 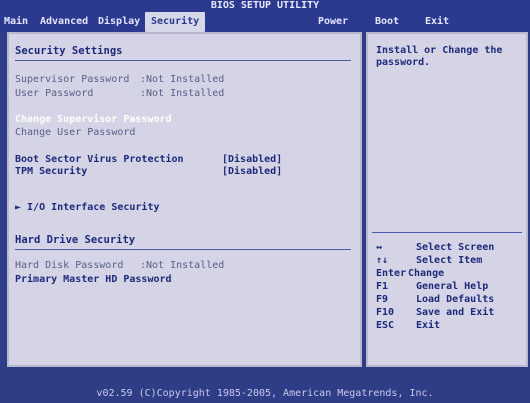 I want to click on io-interface-security-item: ► I/O Interface Security, so click(x=87, y=208).